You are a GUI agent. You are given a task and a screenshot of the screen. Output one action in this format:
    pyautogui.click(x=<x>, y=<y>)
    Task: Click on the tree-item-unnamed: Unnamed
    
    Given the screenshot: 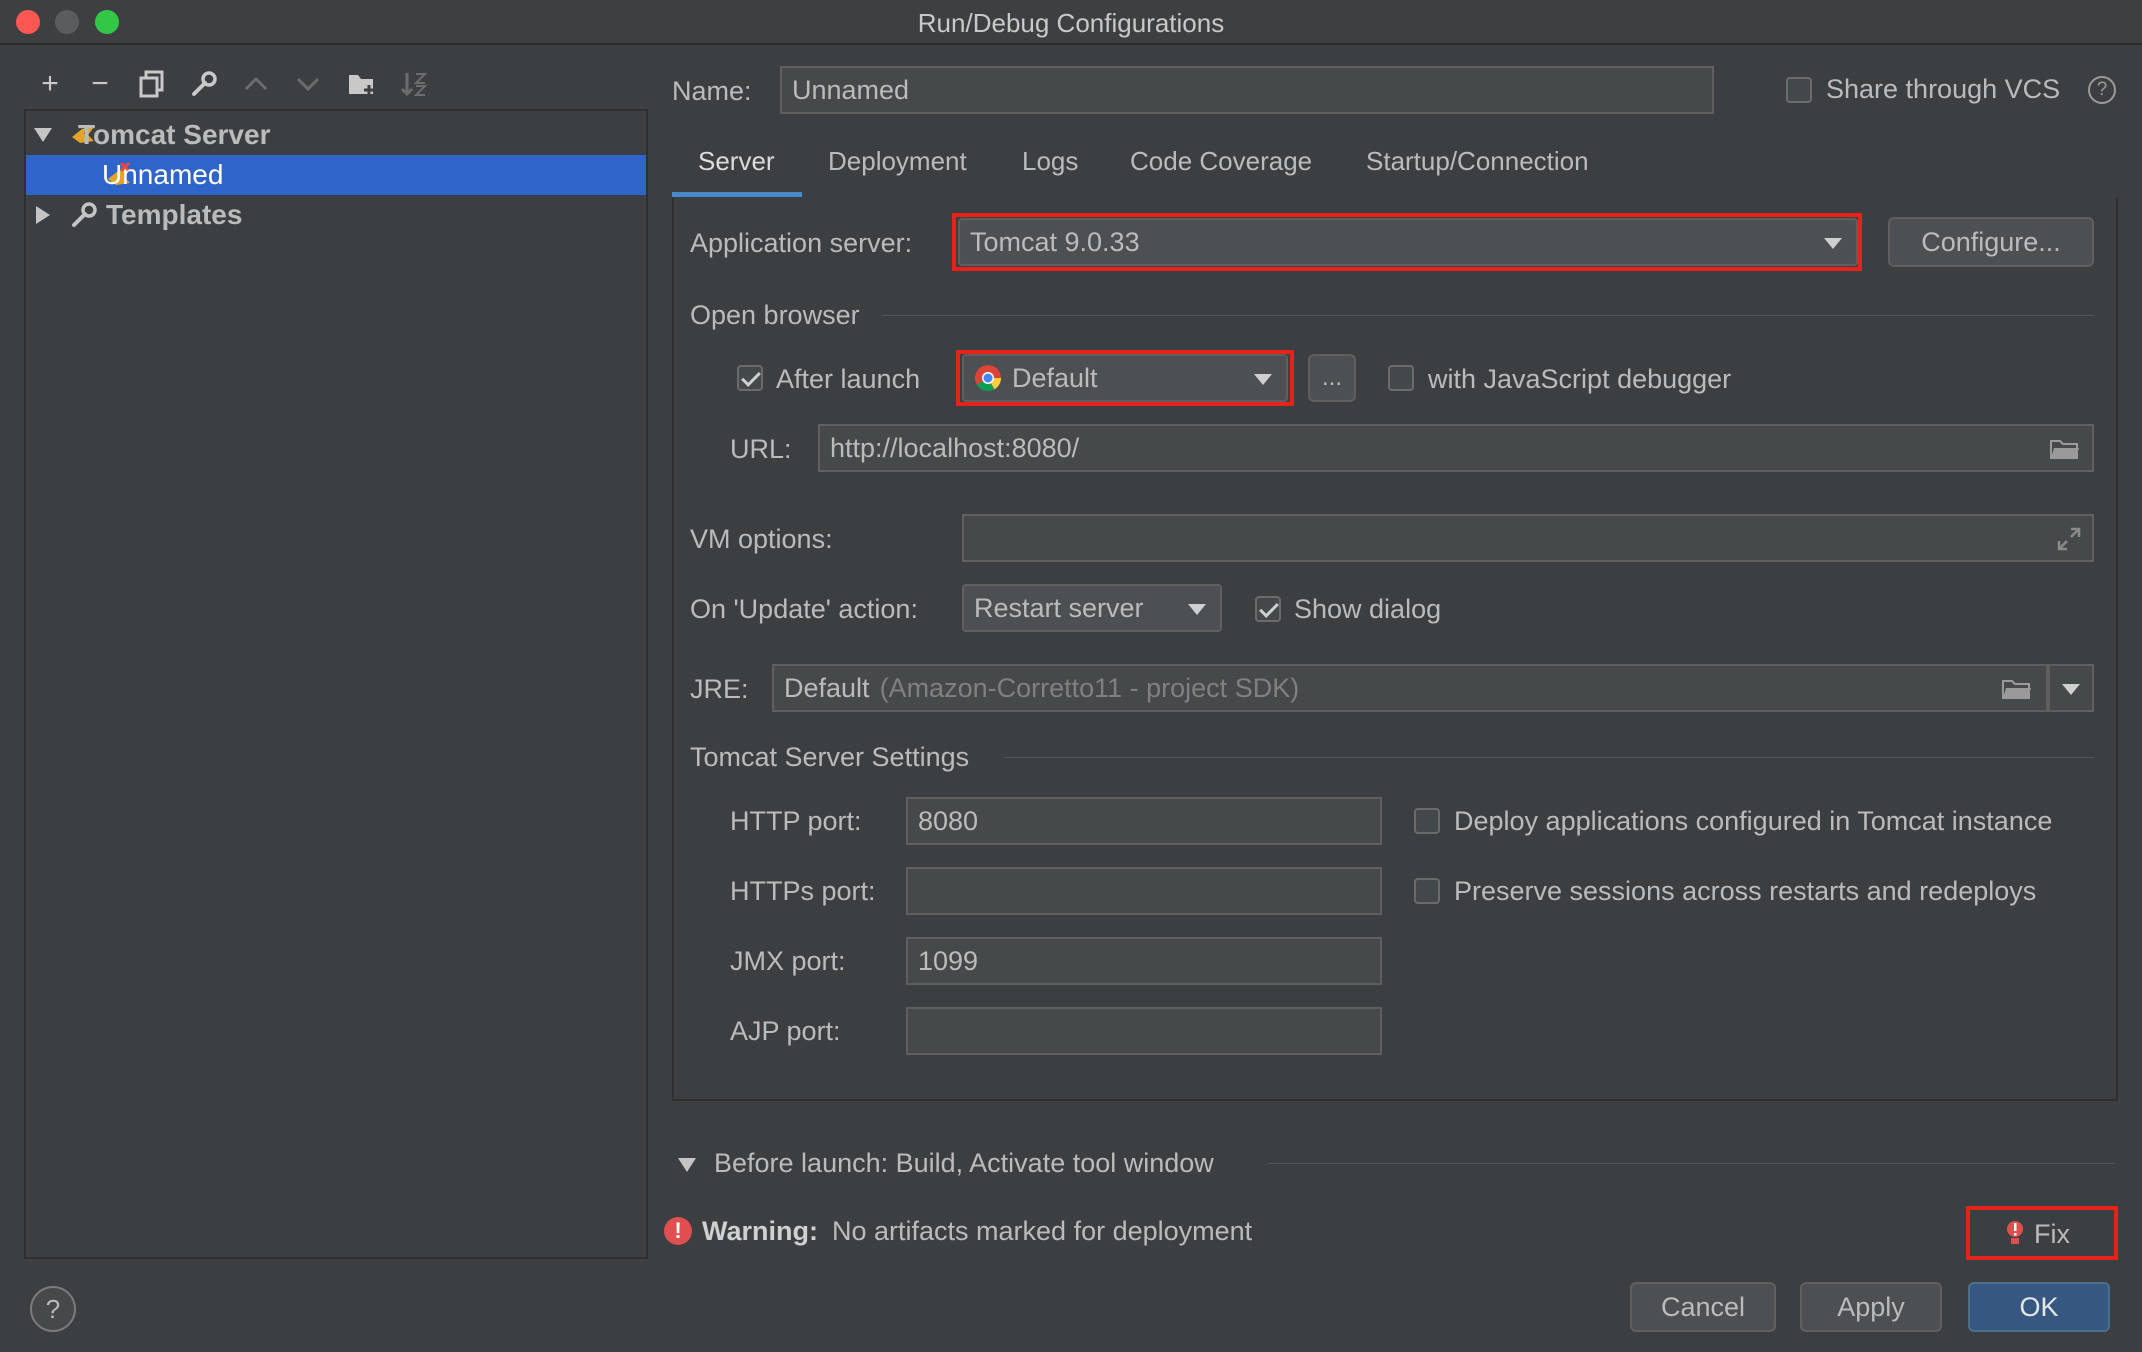 What is the action you would take?
    pyautogui.click(x=336, y=175)
    